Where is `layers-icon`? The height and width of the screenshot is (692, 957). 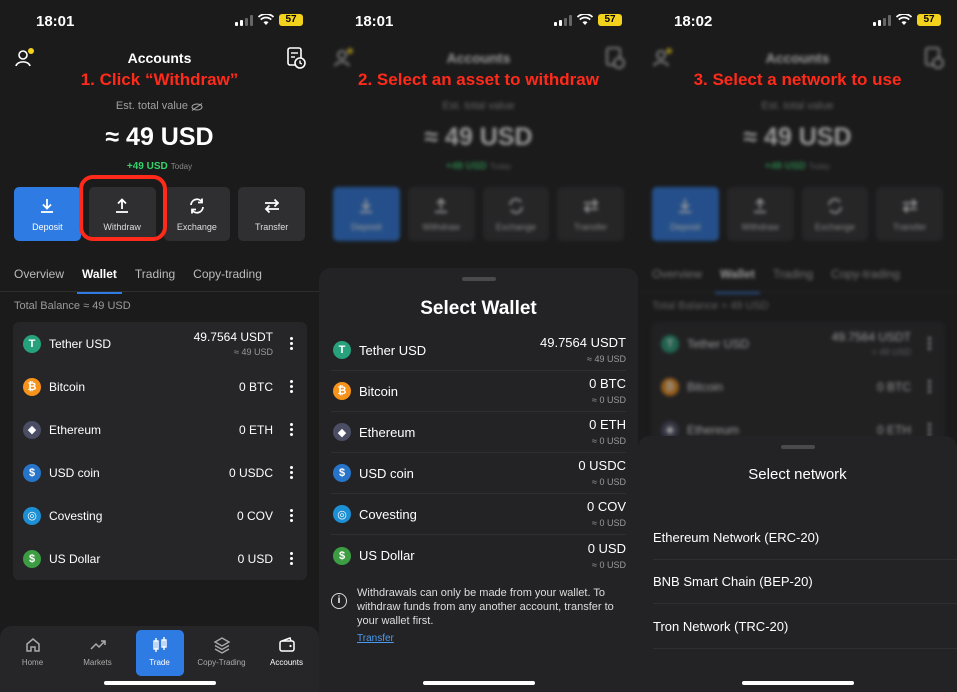 layers-icon is located at coordinates (221, 645).